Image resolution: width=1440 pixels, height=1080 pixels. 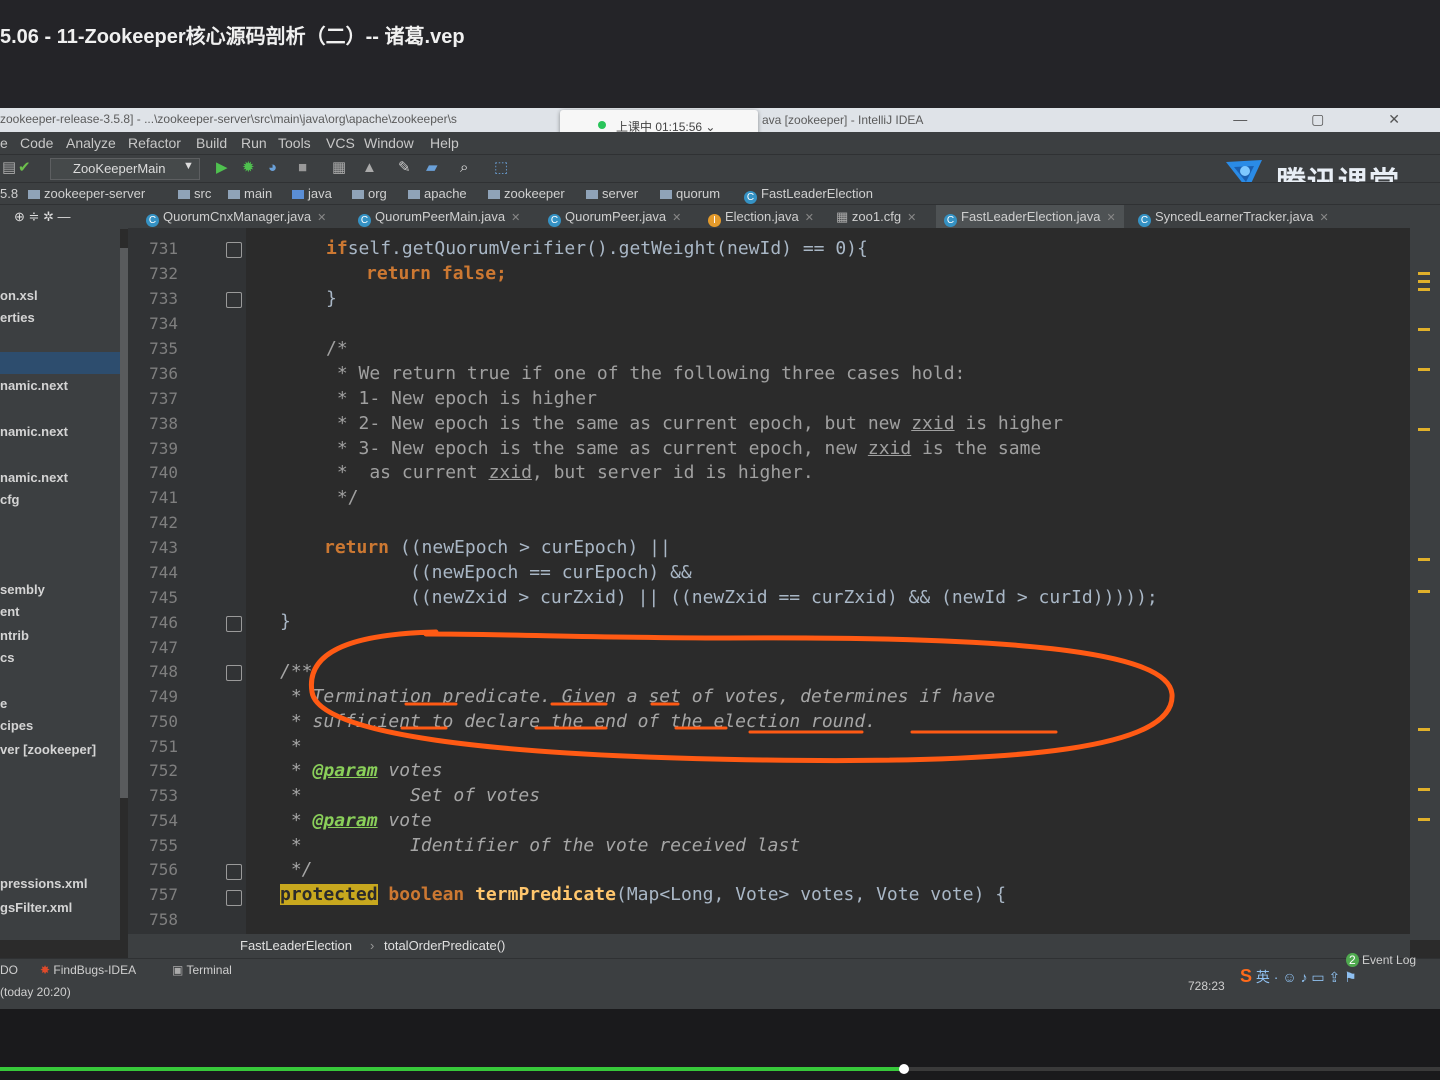 What do you see at coordinates (17, 317) in the screenshot?
I see `sidebar-item: erties` at bounding box center [17, 317].